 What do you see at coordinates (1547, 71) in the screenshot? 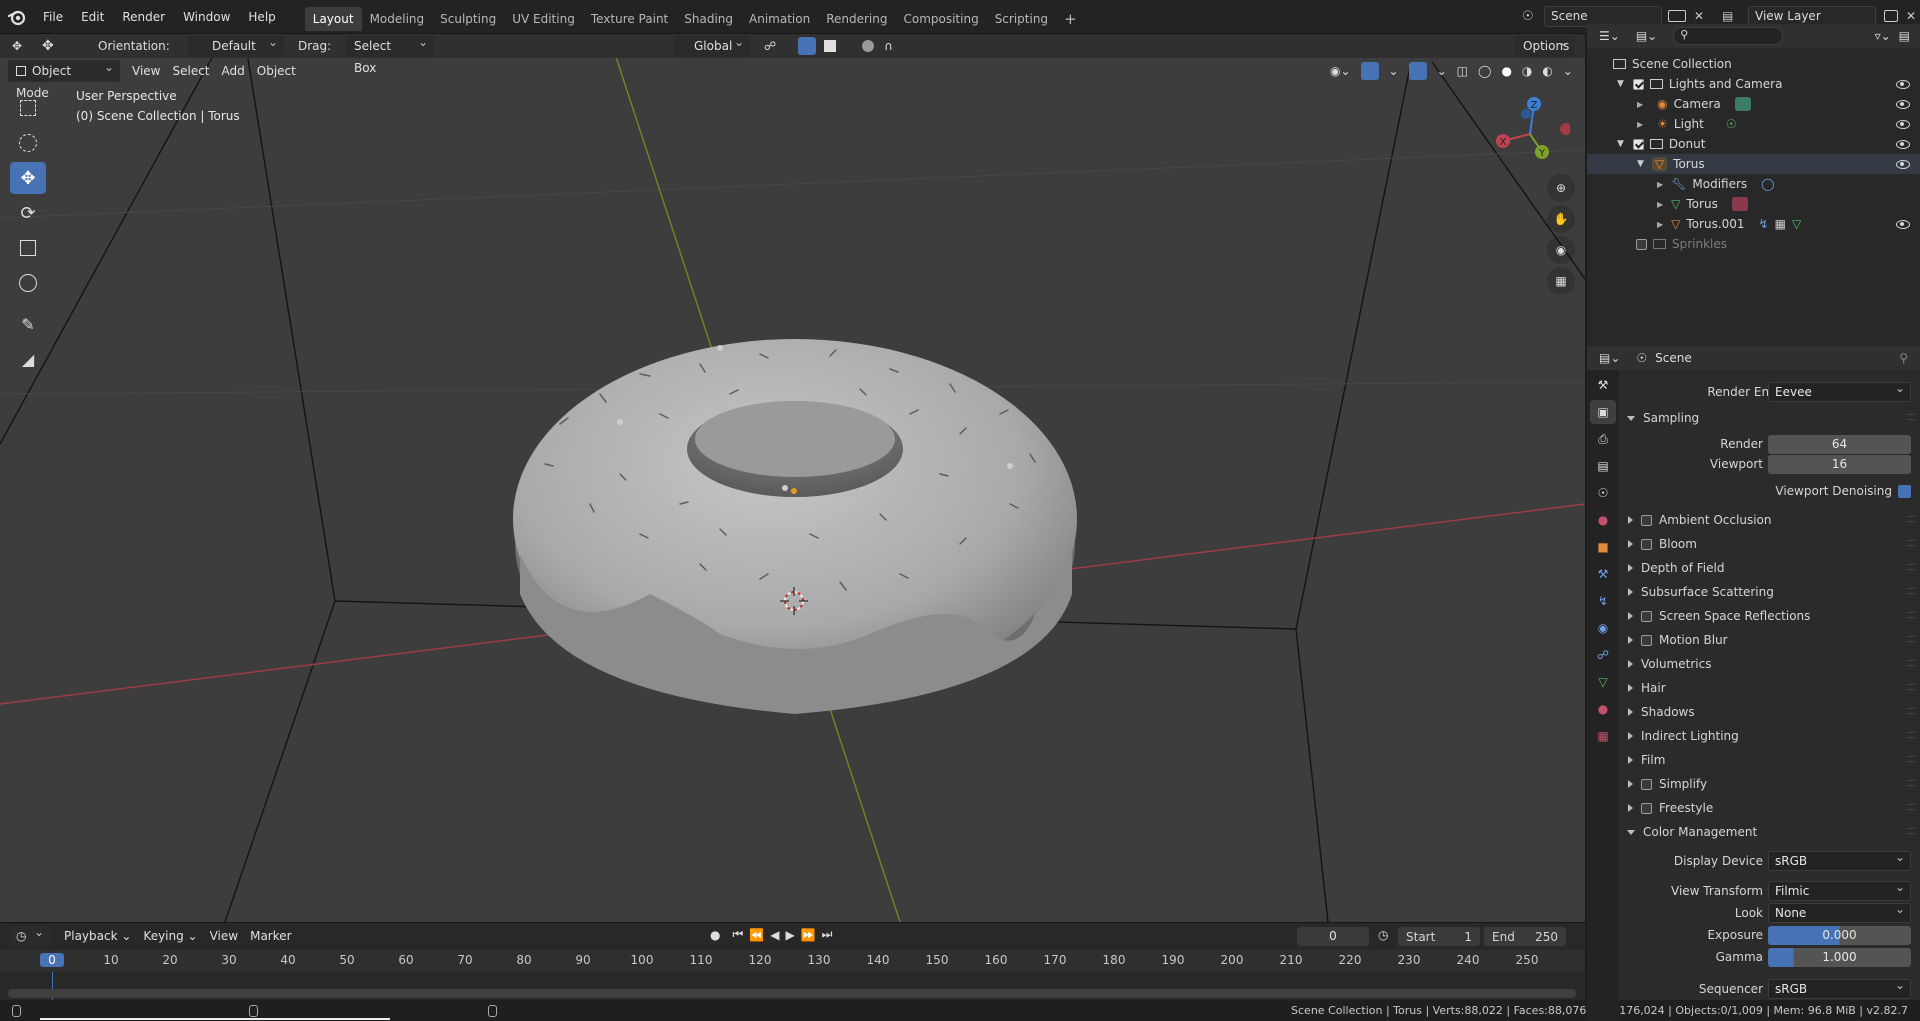
I see `rendered-shading-icon: ◐` at bounding box center [1547, 71].